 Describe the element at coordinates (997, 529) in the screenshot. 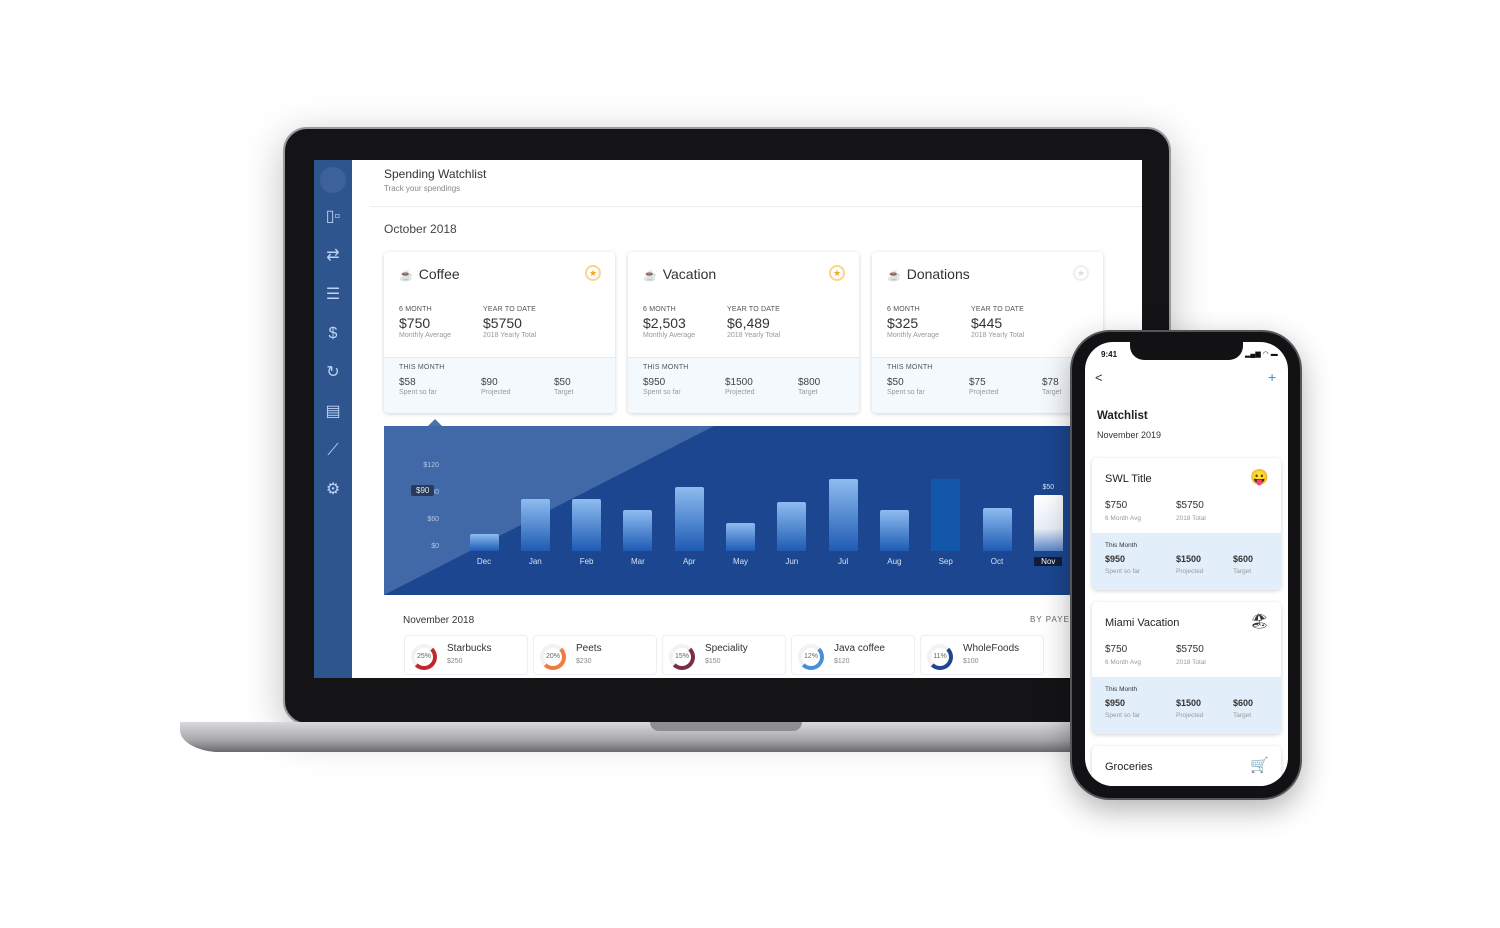

I see `bar-oct` at that location.